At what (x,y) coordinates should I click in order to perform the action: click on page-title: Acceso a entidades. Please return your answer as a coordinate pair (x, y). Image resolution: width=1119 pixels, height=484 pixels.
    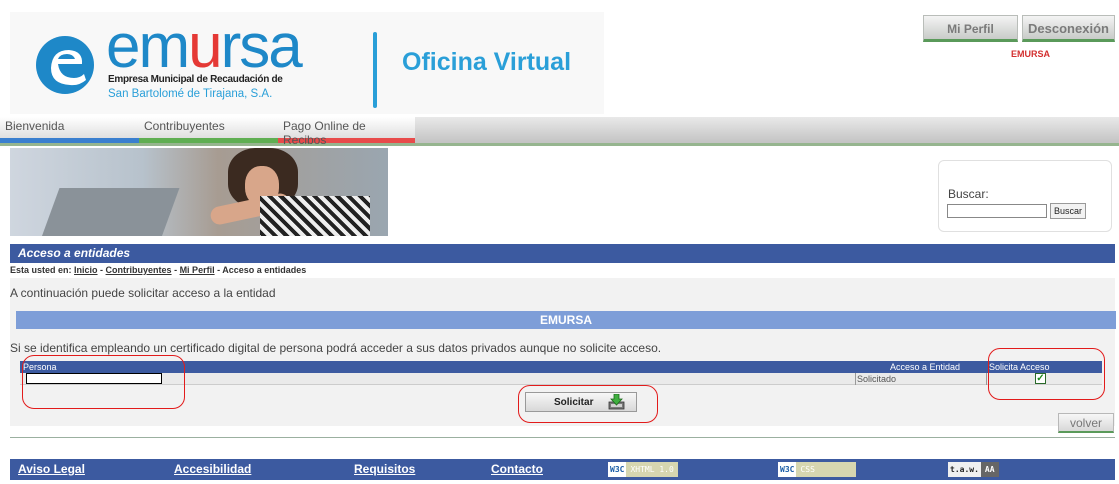
    Looking at the image, I should click on (562, 253).